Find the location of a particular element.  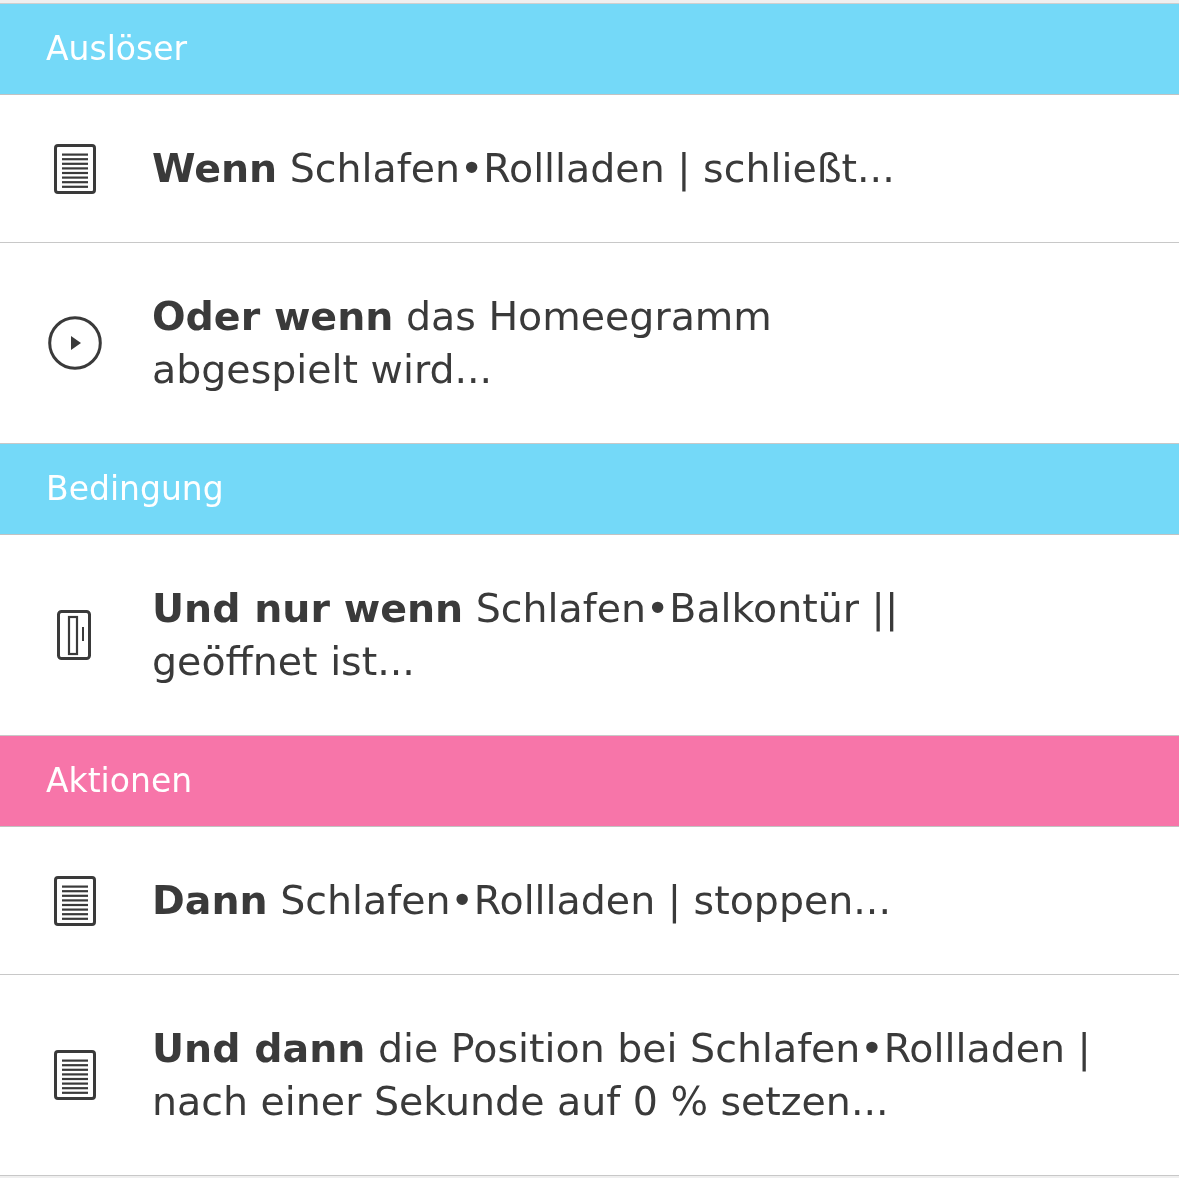

section-title: Auslöser is located at coordinates (117, 49).